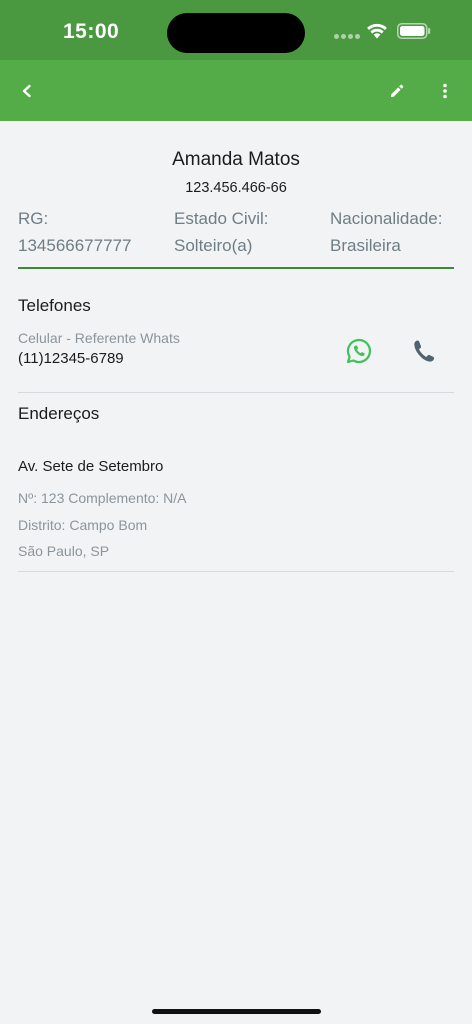 This screenshot has width=472, height=1024. What do you see at coordinates (99, 338) in the screenshot?
I see `phone-type: Celular - Referente Whats` at bounding box center [99, 338].